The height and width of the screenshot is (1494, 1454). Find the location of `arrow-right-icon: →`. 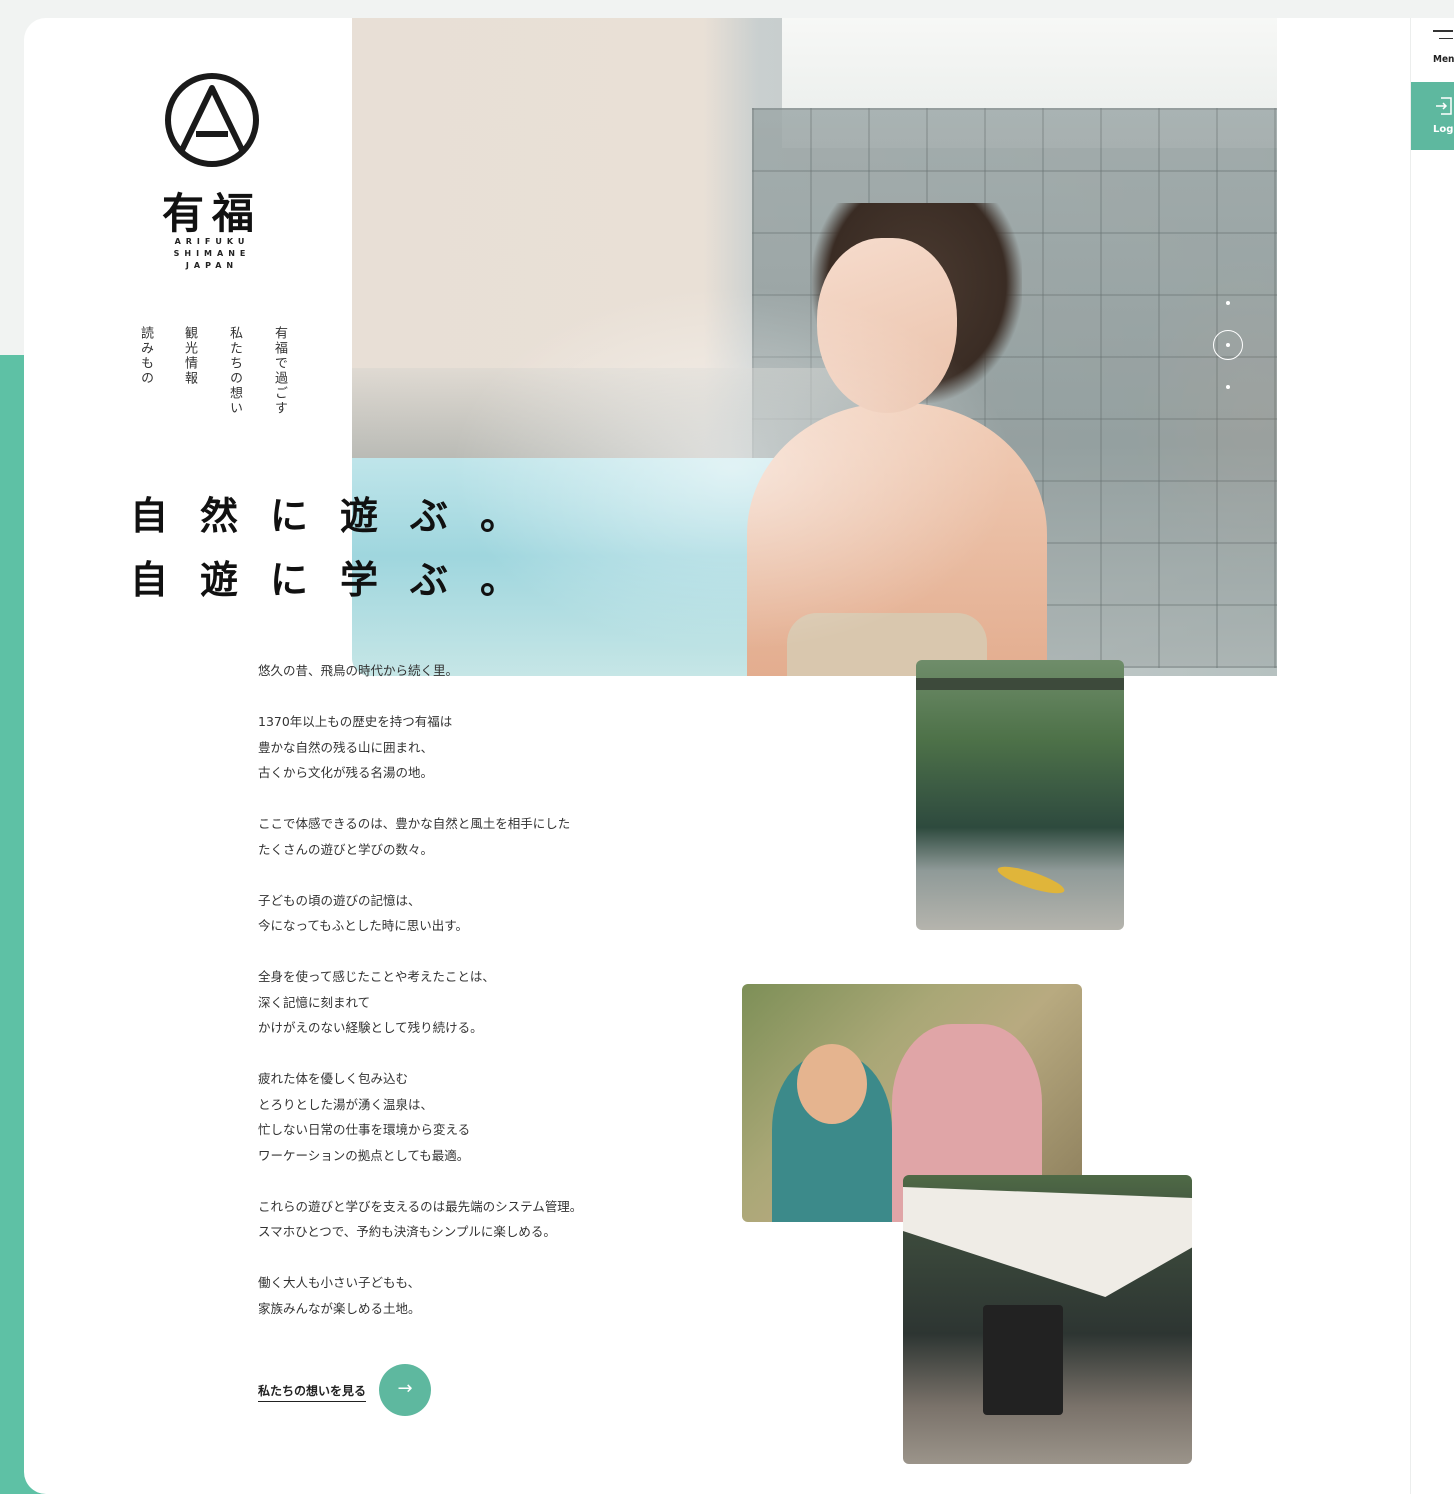

arrow-right-icon: → is located at coordinates (405, 1390).